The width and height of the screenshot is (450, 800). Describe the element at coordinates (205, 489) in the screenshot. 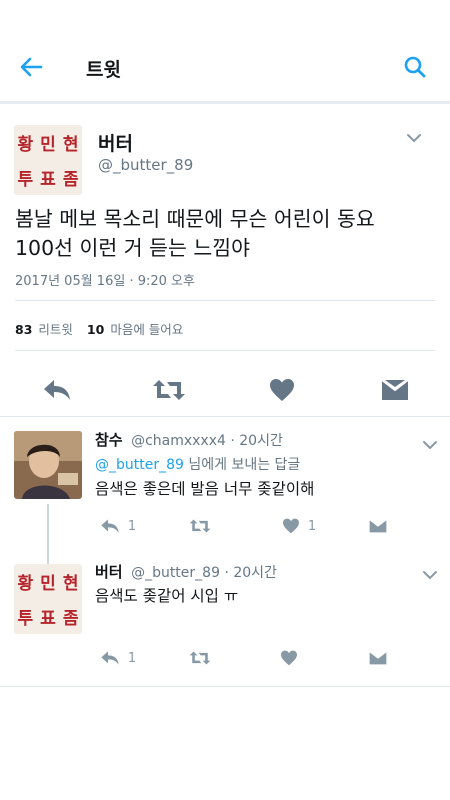

I see `reply-text: 음색은 좋은데 발음 너무 좆같이해` at that location.